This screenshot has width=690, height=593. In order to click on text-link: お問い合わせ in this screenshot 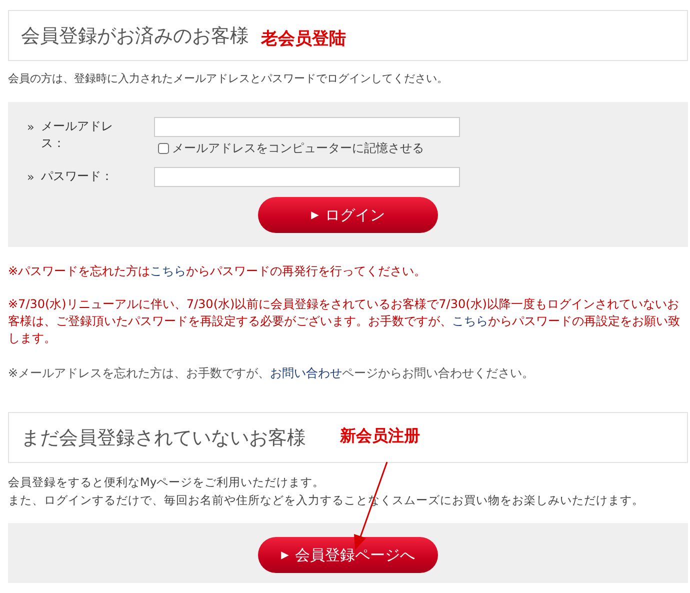, I will do `click(306, 373)`.